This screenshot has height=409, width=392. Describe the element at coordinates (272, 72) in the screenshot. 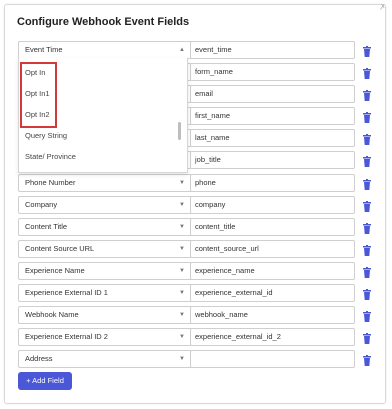

I see `field-value-input: form_name` at that location.